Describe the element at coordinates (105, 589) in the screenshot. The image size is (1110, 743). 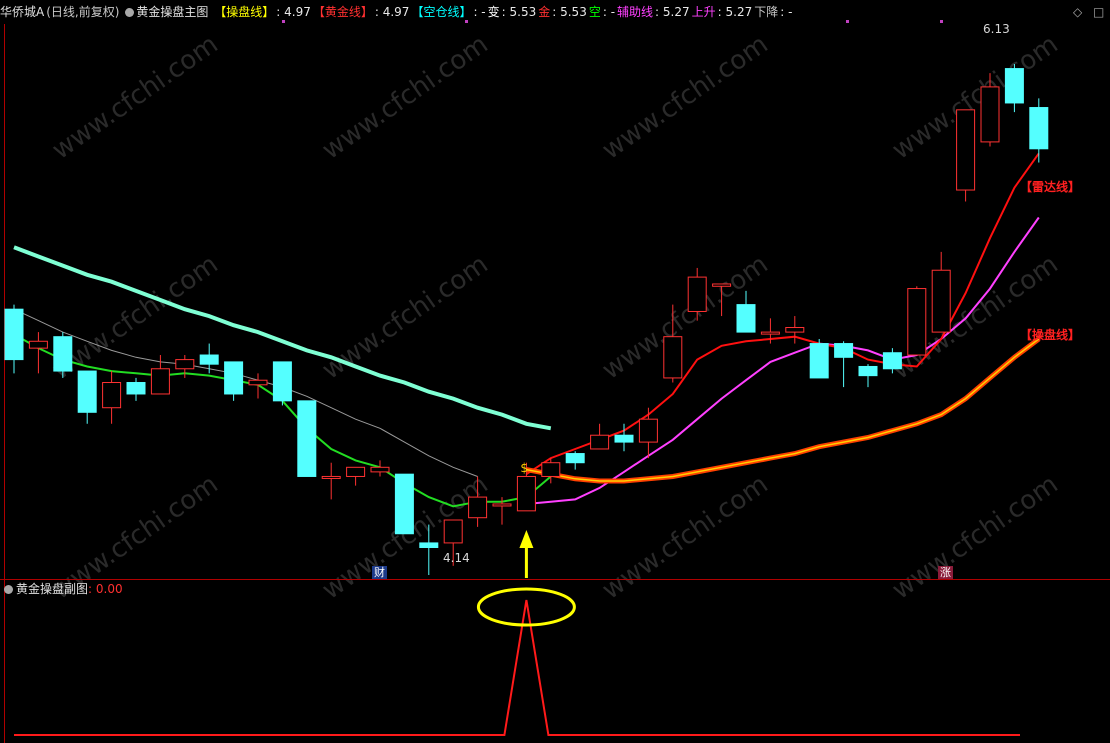
I see `sub-indicator-value: : 0.00` at that location.